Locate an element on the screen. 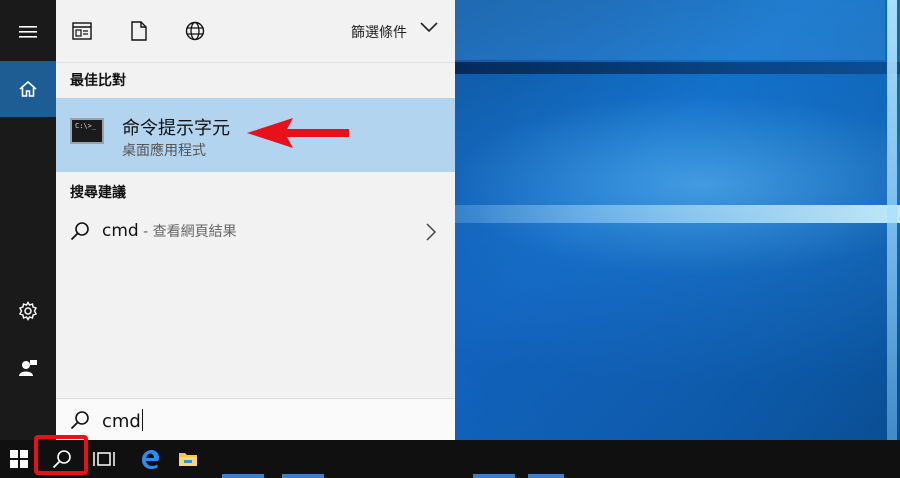 The width and height of the screenshot is (900, 478). edge-icon is located at coordinates (150, 459).